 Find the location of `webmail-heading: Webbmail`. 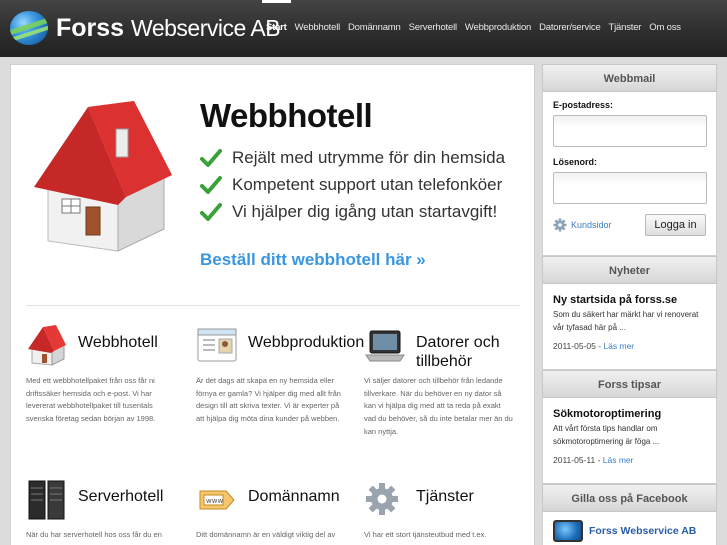

webmail-heading: Webbmail is located at coordinates (629, 78).